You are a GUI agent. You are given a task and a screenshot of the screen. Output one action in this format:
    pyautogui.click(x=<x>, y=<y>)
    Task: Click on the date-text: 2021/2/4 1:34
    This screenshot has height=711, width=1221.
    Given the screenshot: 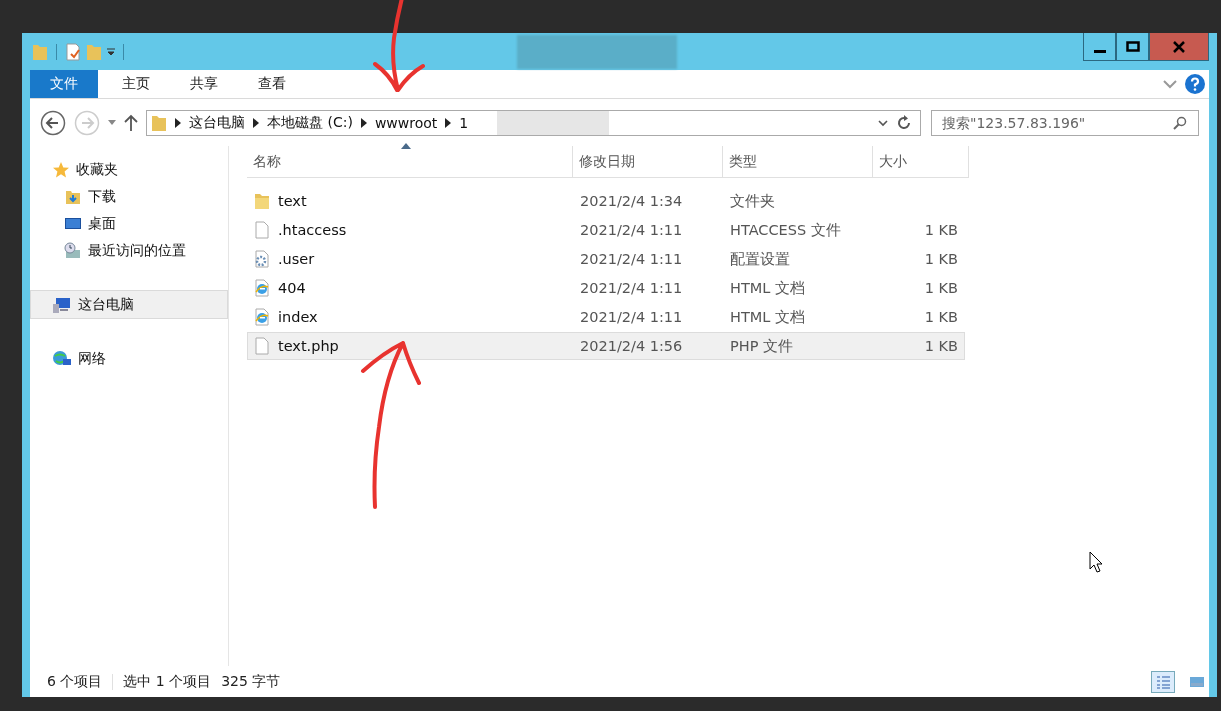 What is the action you would take?
    pyautogui.click(x=631, y=201)
    